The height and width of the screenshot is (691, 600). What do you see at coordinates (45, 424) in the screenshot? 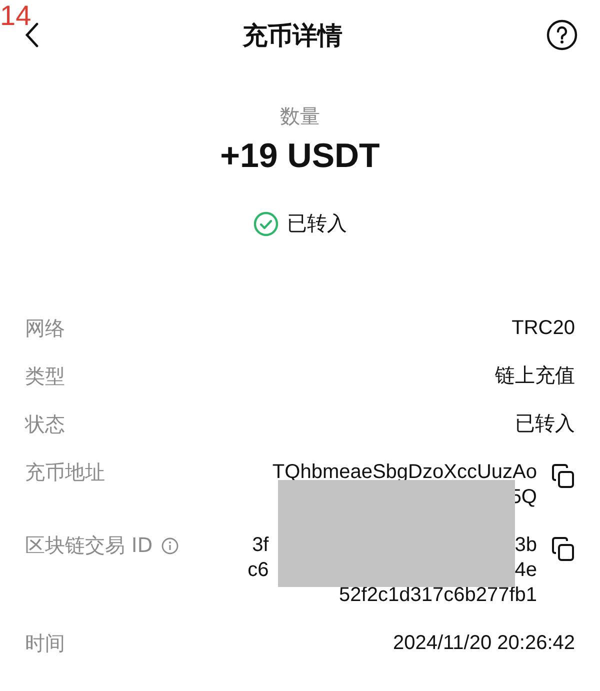
I see `detail-label: 状态` at bounding box center [45, 424].